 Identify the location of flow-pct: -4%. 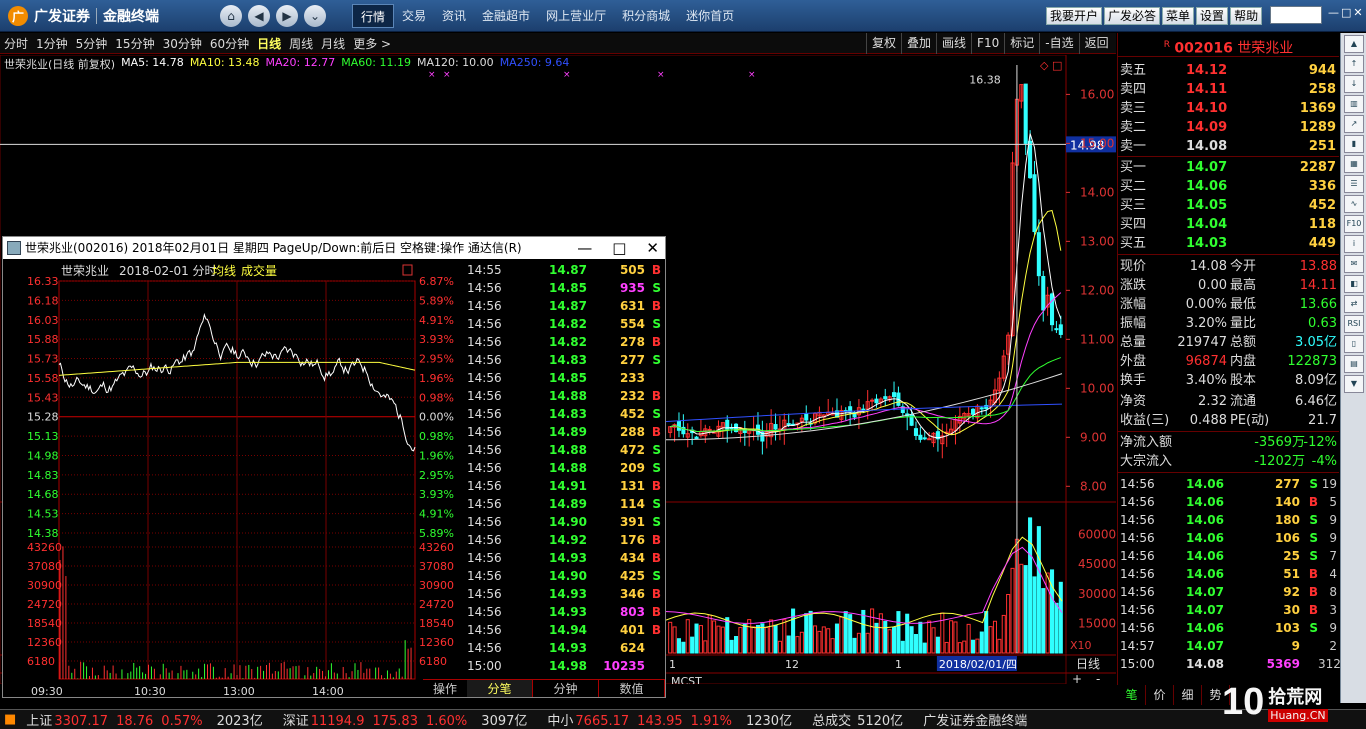
(1324, 461).